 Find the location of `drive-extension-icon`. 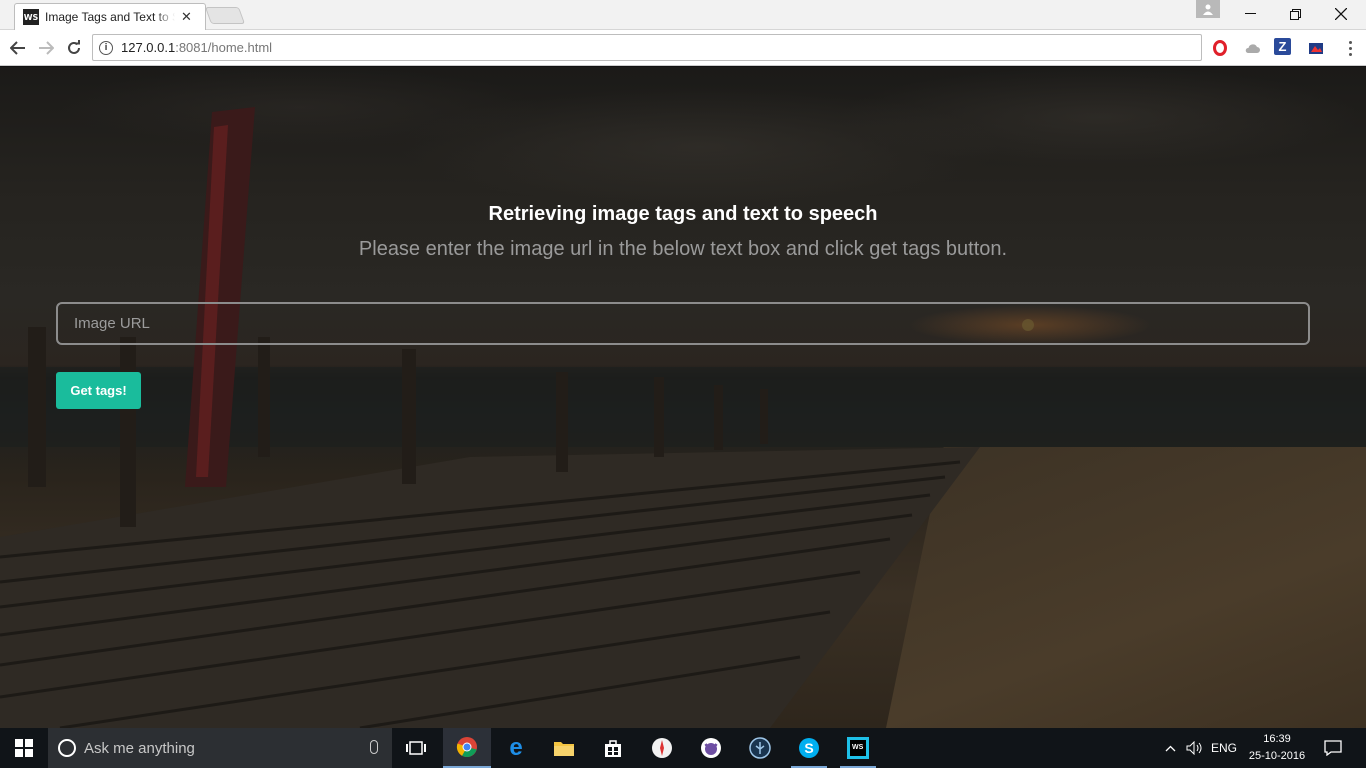

drive-extension-icon is located at coordinates (1252, 48).